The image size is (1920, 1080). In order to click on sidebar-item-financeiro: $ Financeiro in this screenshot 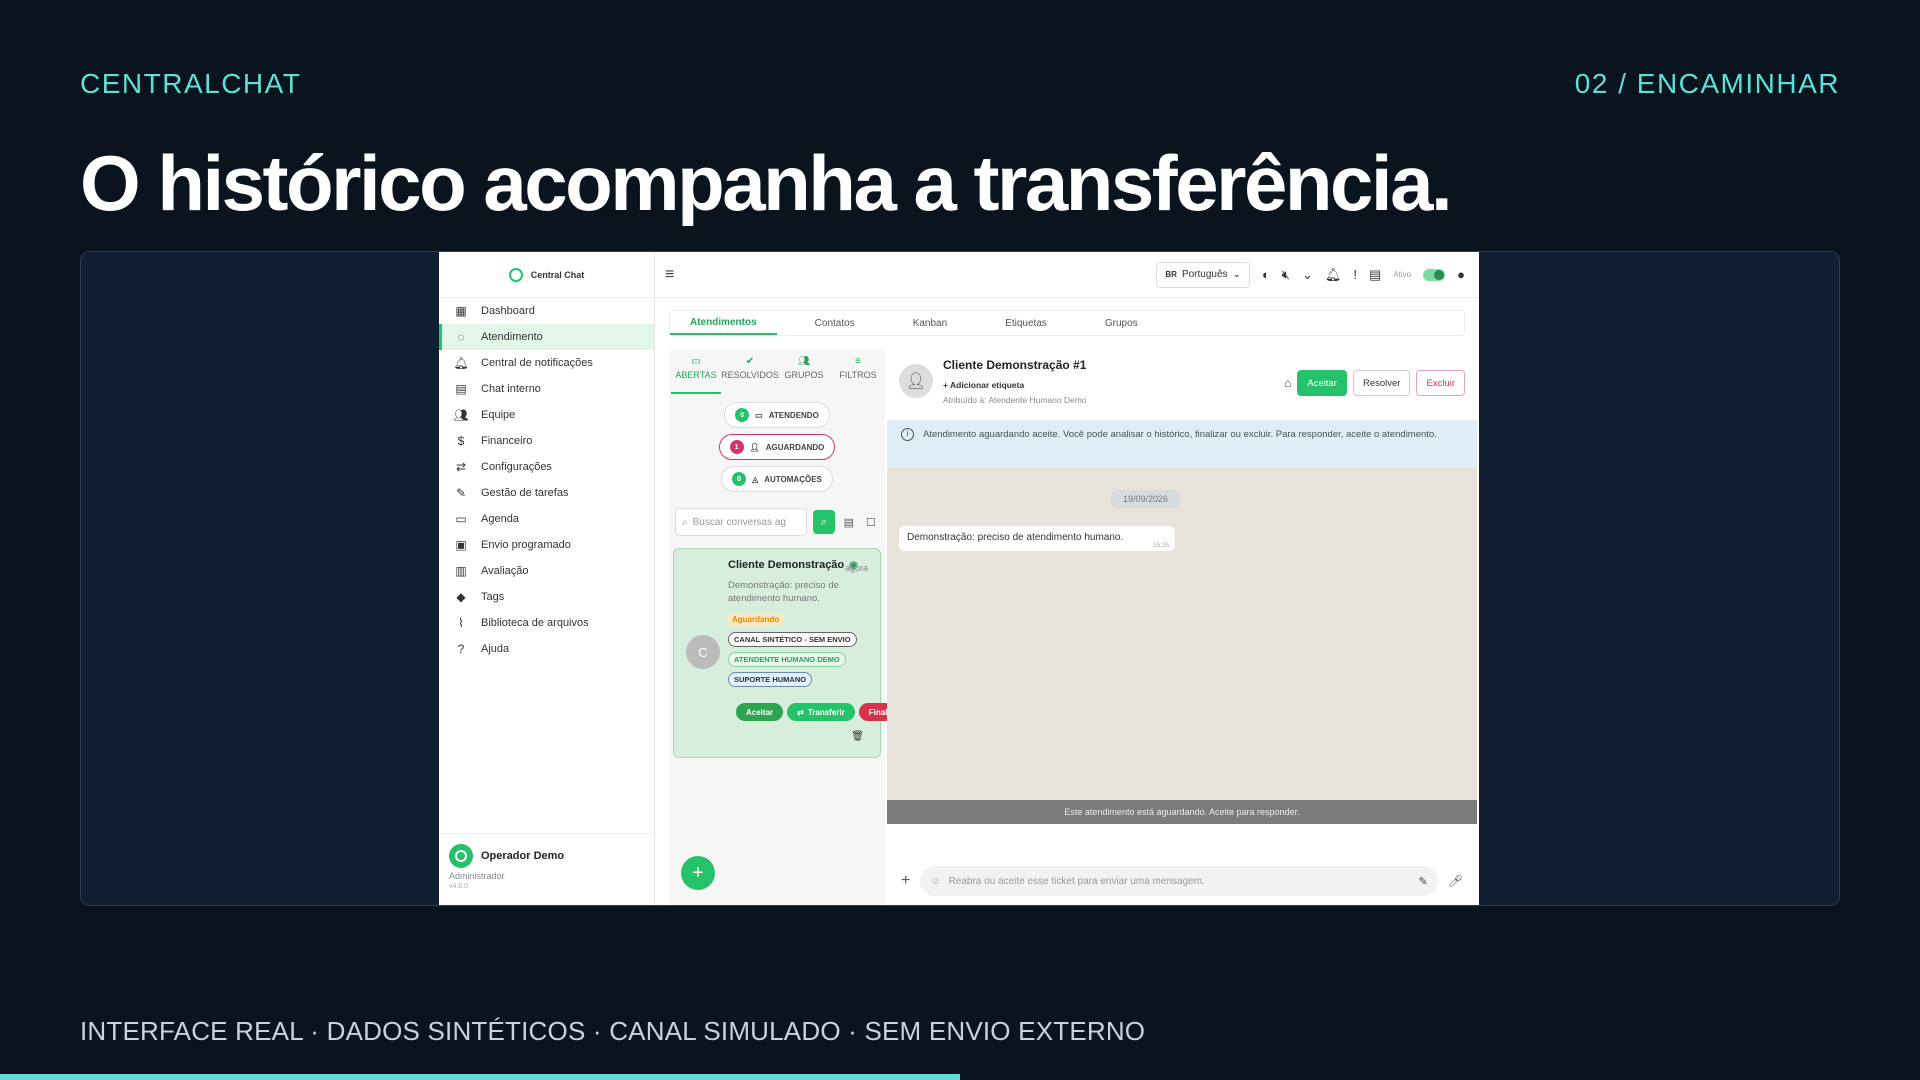, I will do `click(546, 441)`.